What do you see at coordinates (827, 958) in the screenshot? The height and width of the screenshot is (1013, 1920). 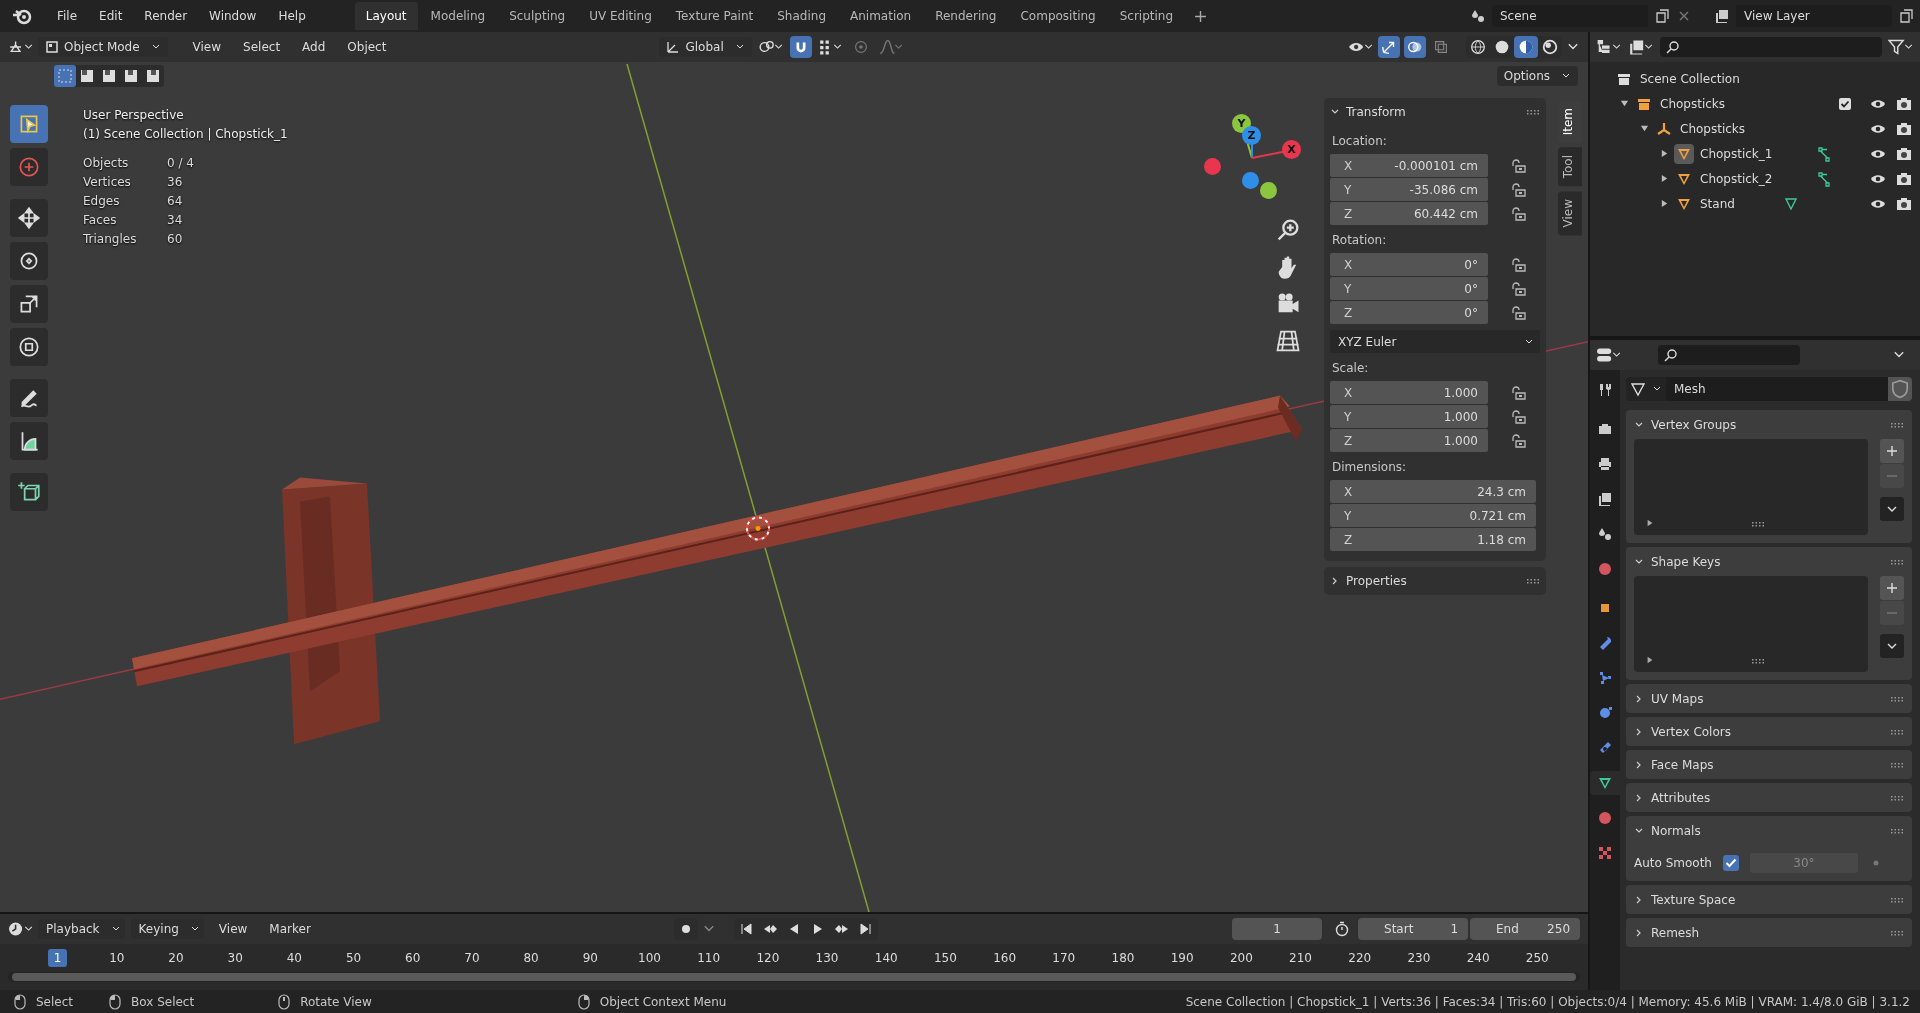 I see `frame-number: 130` at bounding box center [827, 958].